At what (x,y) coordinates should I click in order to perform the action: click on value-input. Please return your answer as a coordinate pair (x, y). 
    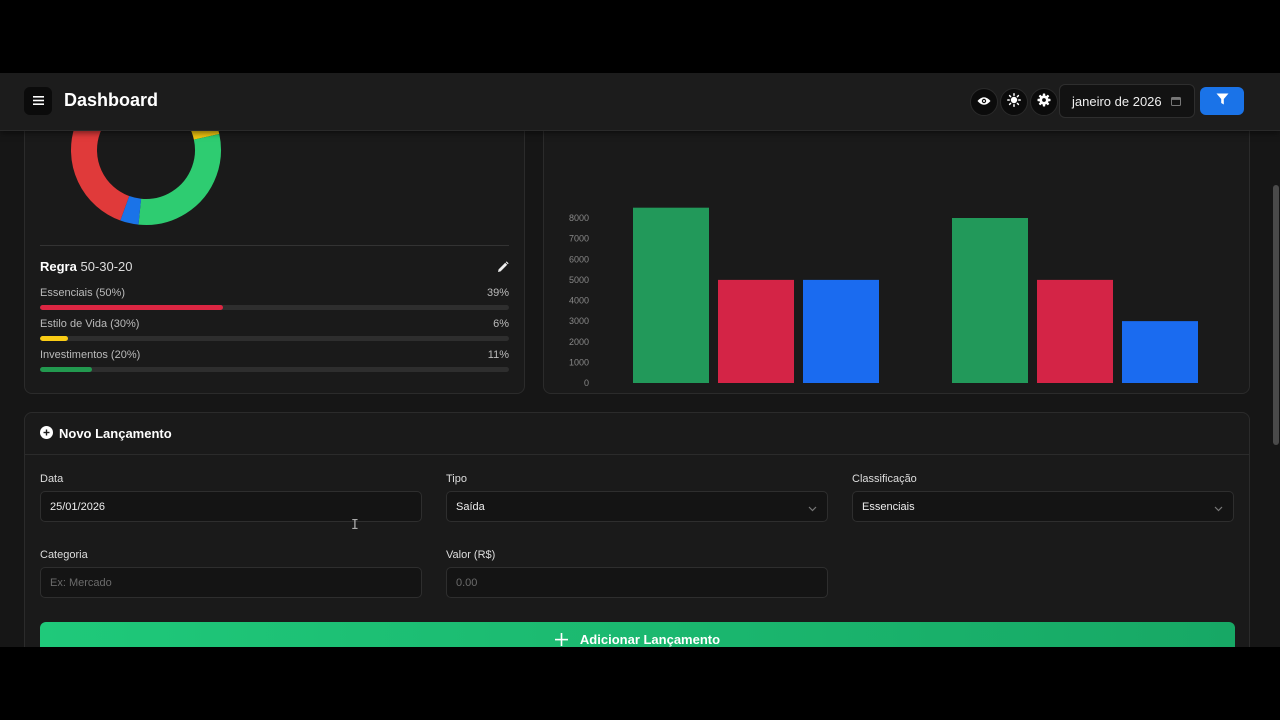
    Looking at the image, I should click on (637, 582).